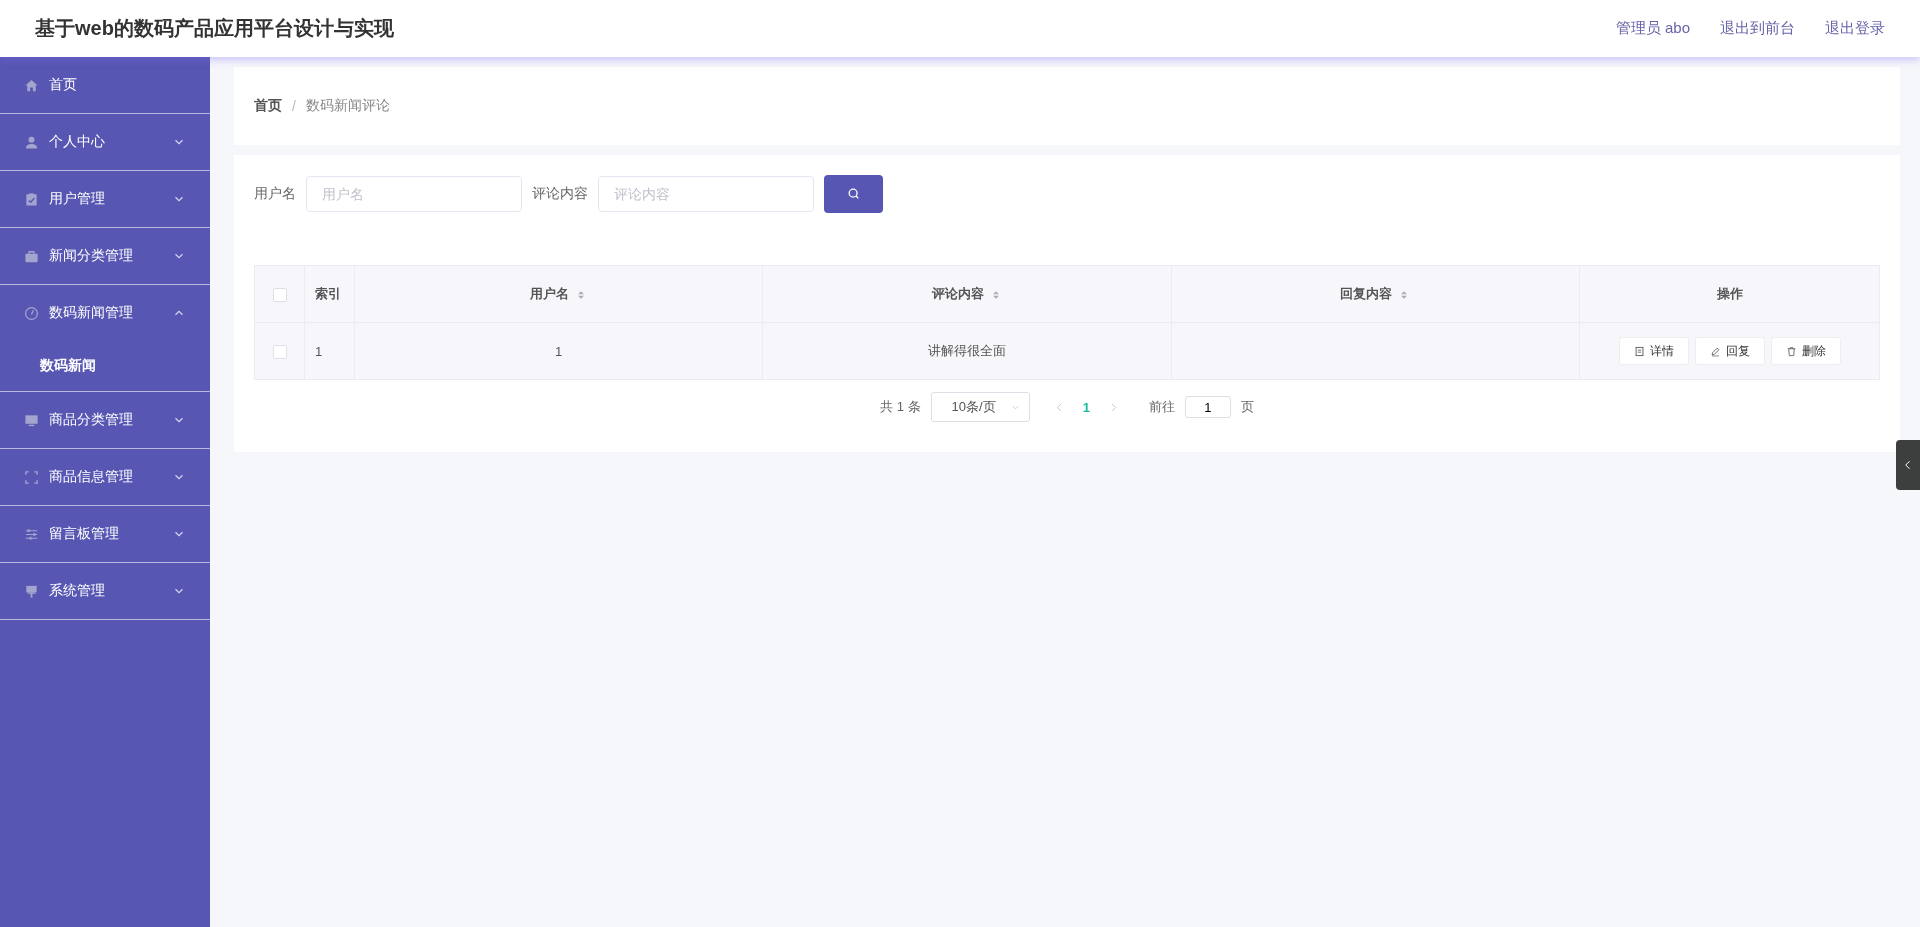 The width and height of the screenshot is (1920, 927). What do you see at coordinates (105, 142) in the screenshot?
I see `menu-item: 个人中心` at bounding box center [105, 142].